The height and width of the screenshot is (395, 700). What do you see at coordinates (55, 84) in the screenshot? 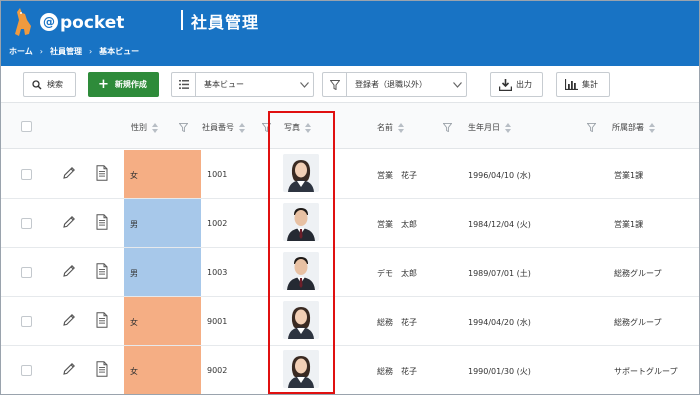
I see `search-button-label: 検索` at bounding box center [55, 84].